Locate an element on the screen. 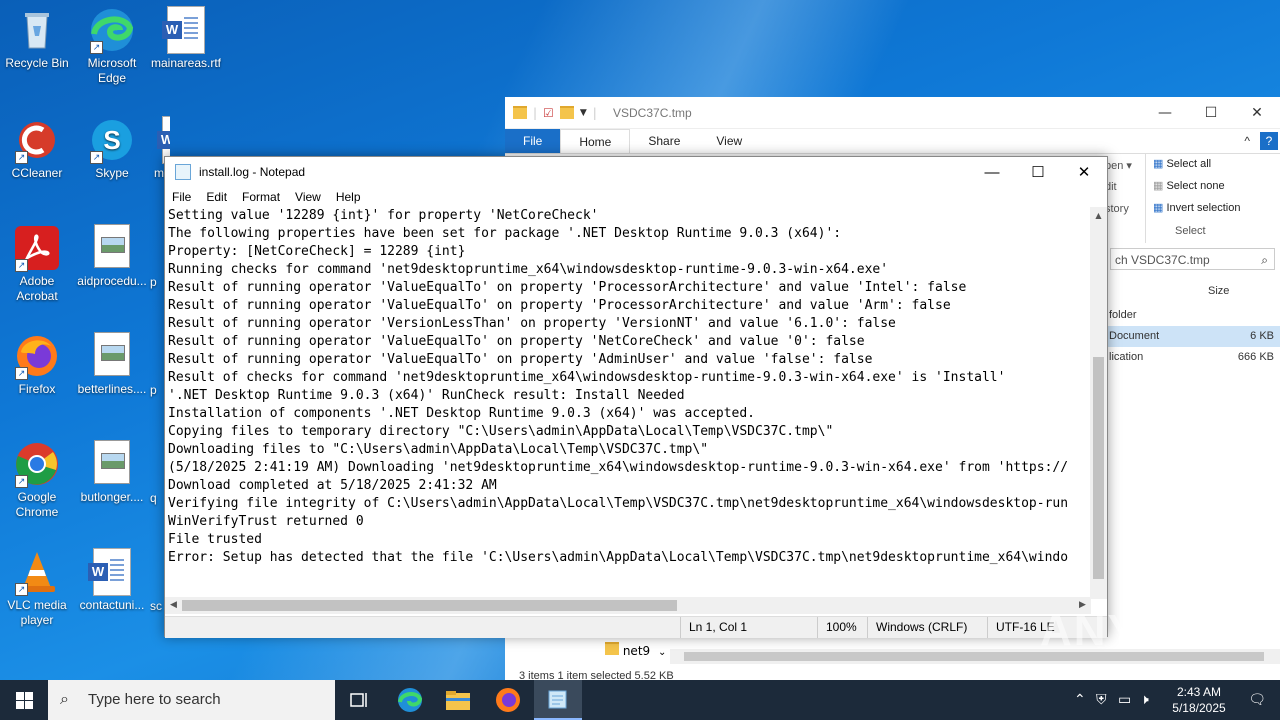 The width and height of the screenshot is (1280, 720). desktop-icon-label: p is located at coordinates (153, 390).